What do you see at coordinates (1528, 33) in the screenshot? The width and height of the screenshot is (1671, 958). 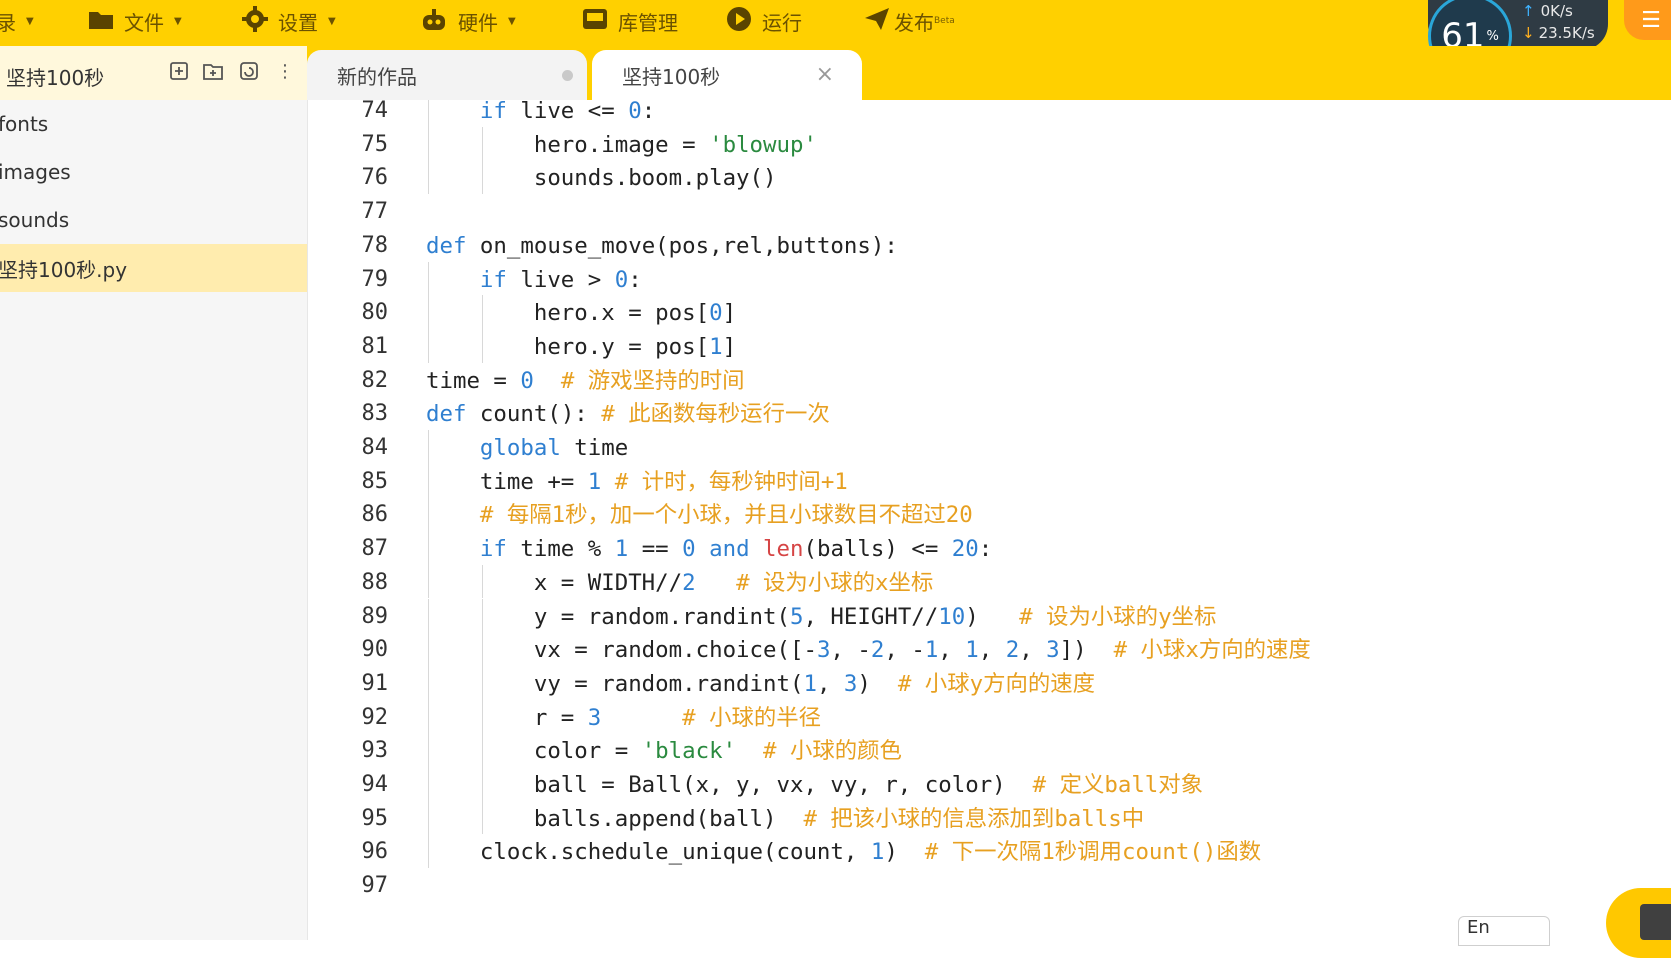 I see `arrow-down-icon: ↓` at bounding box center [1528, 33].